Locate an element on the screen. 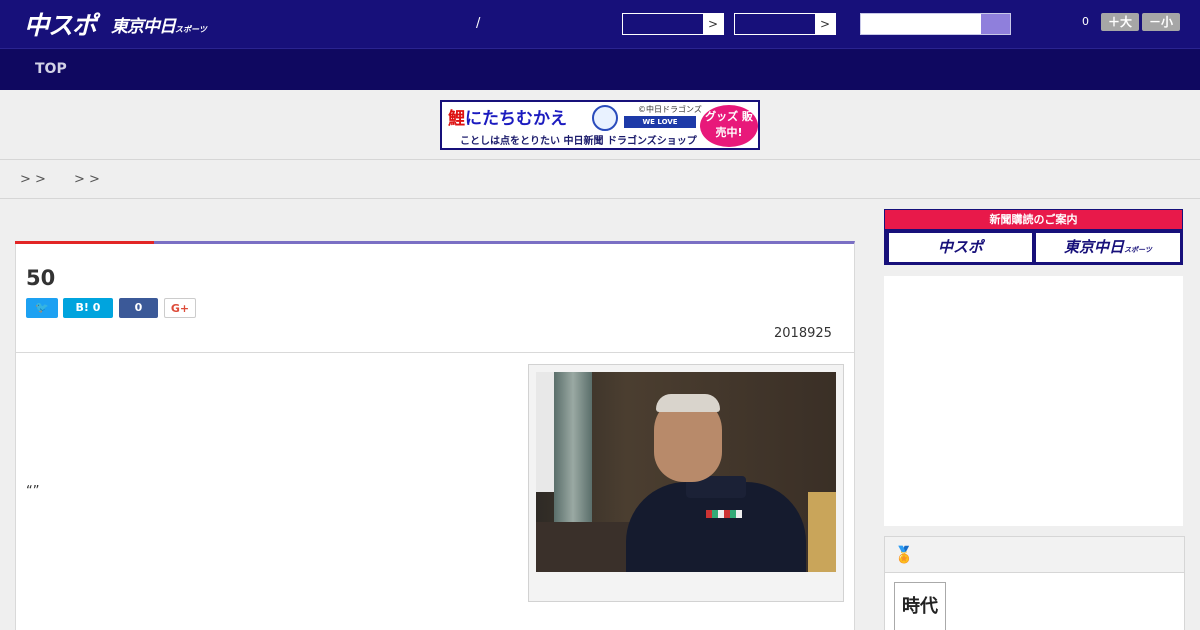 This screenshot has width=1200, height=630. subscription-box: 新聞購読のご案内 中スポ 東京中日スポーツ is located at coordinates (1033, 237).